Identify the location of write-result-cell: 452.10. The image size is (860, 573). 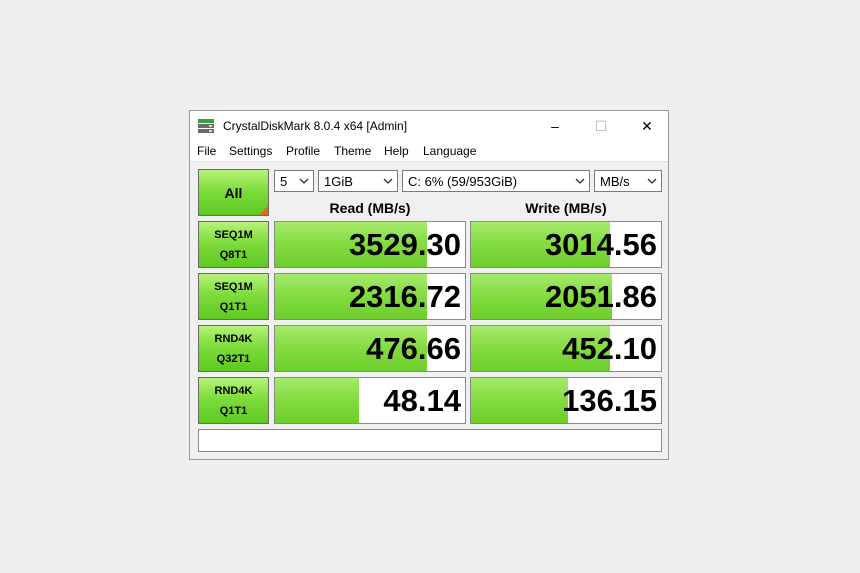
(566, 348).